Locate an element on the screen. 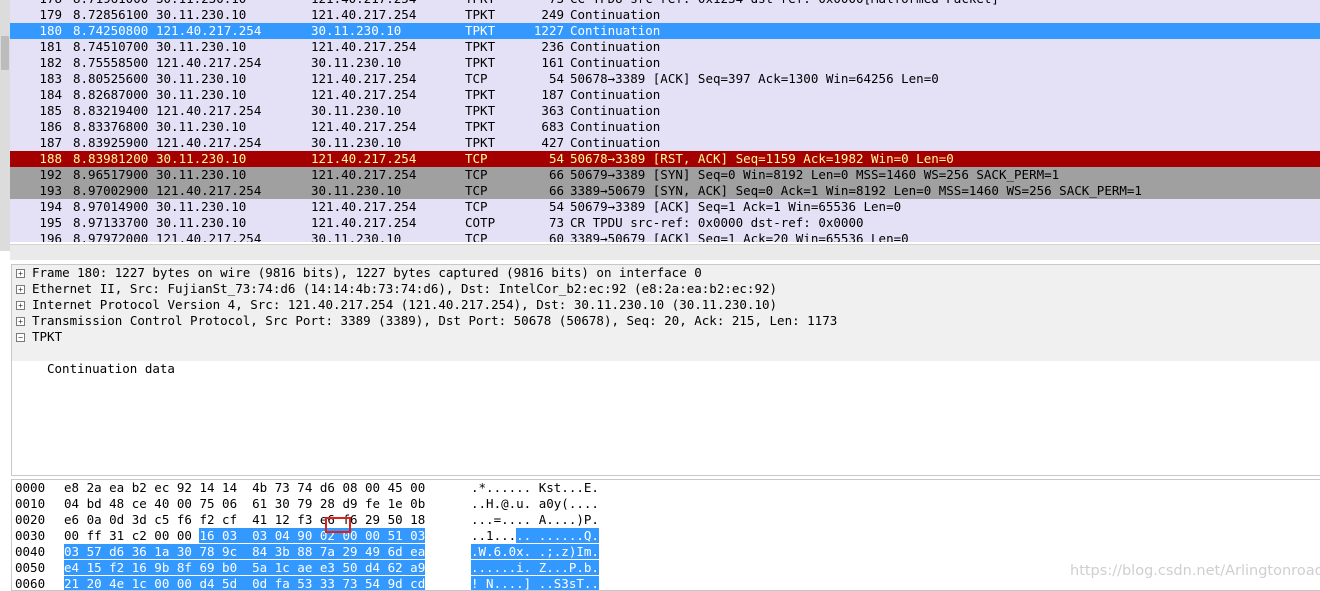 The image size is (1320, 591). watermark-text: https://blog.csdn.net/Arlingtonroad is located at coordinates (1195, 571).